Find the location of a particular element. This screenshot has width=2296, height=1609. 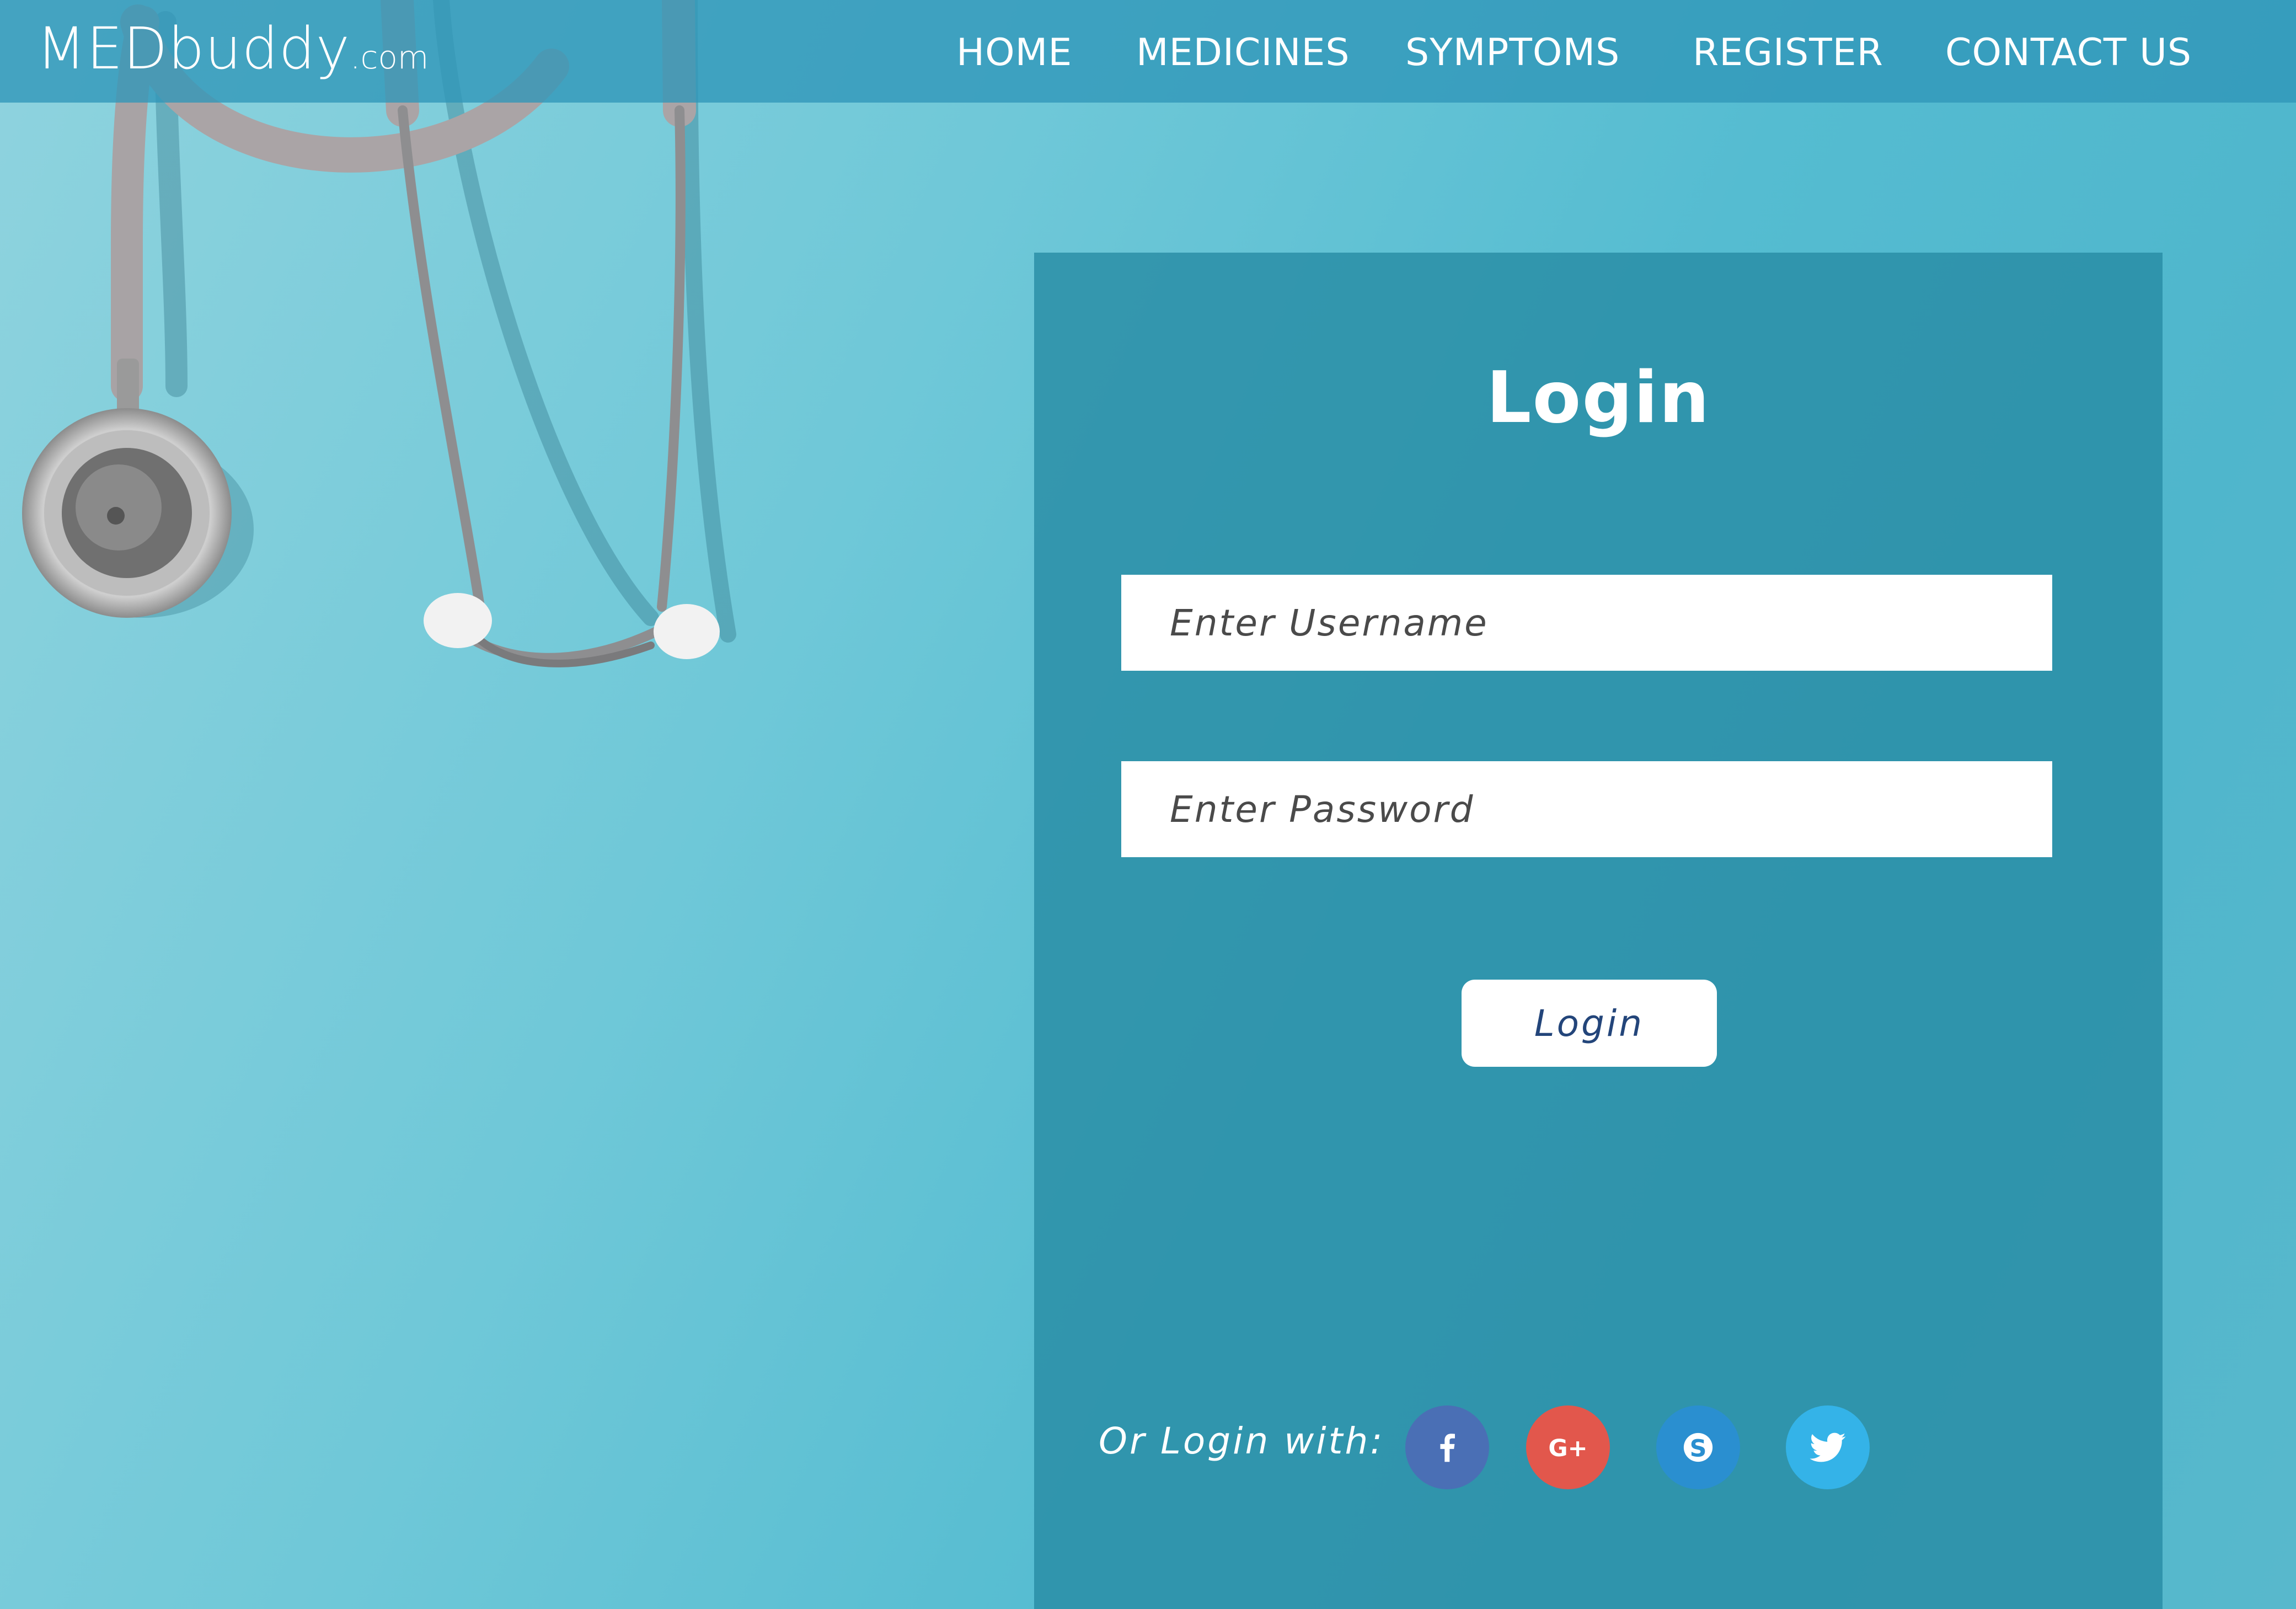

google-plus-login-button: G+ is located at coordinates (1568, 1447).